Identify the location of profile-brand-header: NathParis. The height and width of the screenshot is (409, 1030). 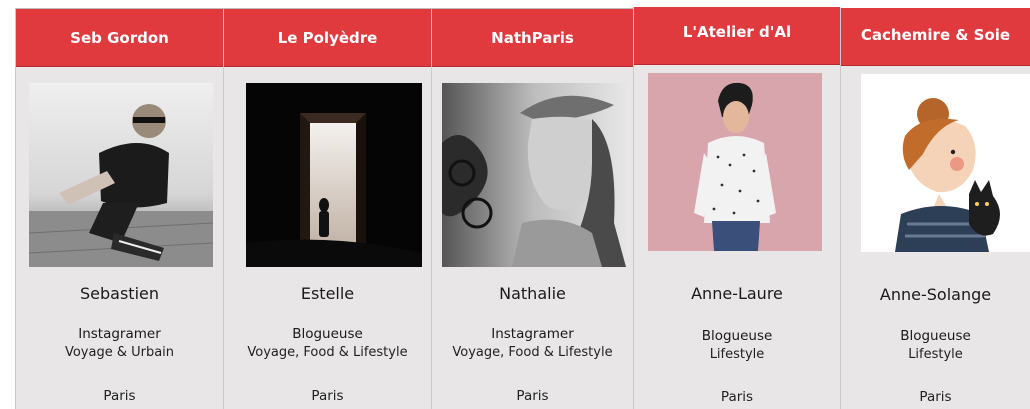
(532, 38).